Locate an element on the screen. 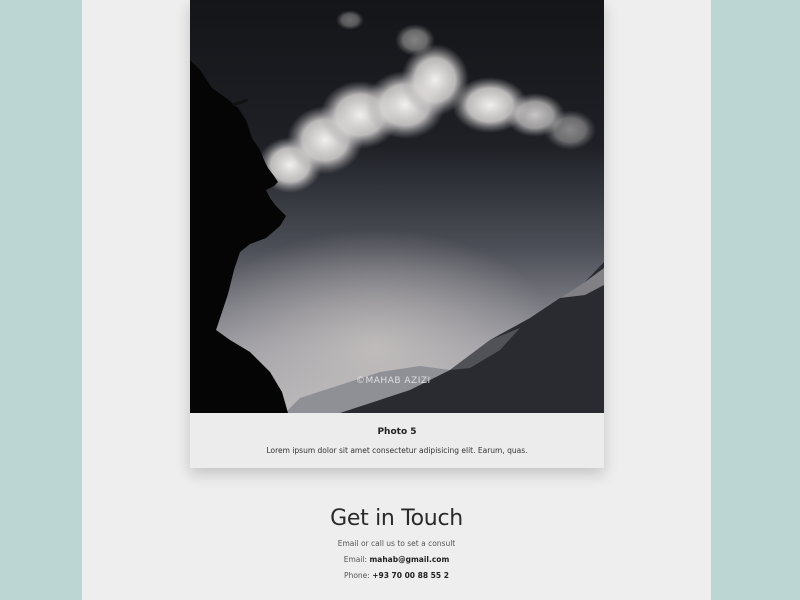 This screenshot has height=600, width=800. email-link: mahab@gmail.com is located at coordinates (409, 559).